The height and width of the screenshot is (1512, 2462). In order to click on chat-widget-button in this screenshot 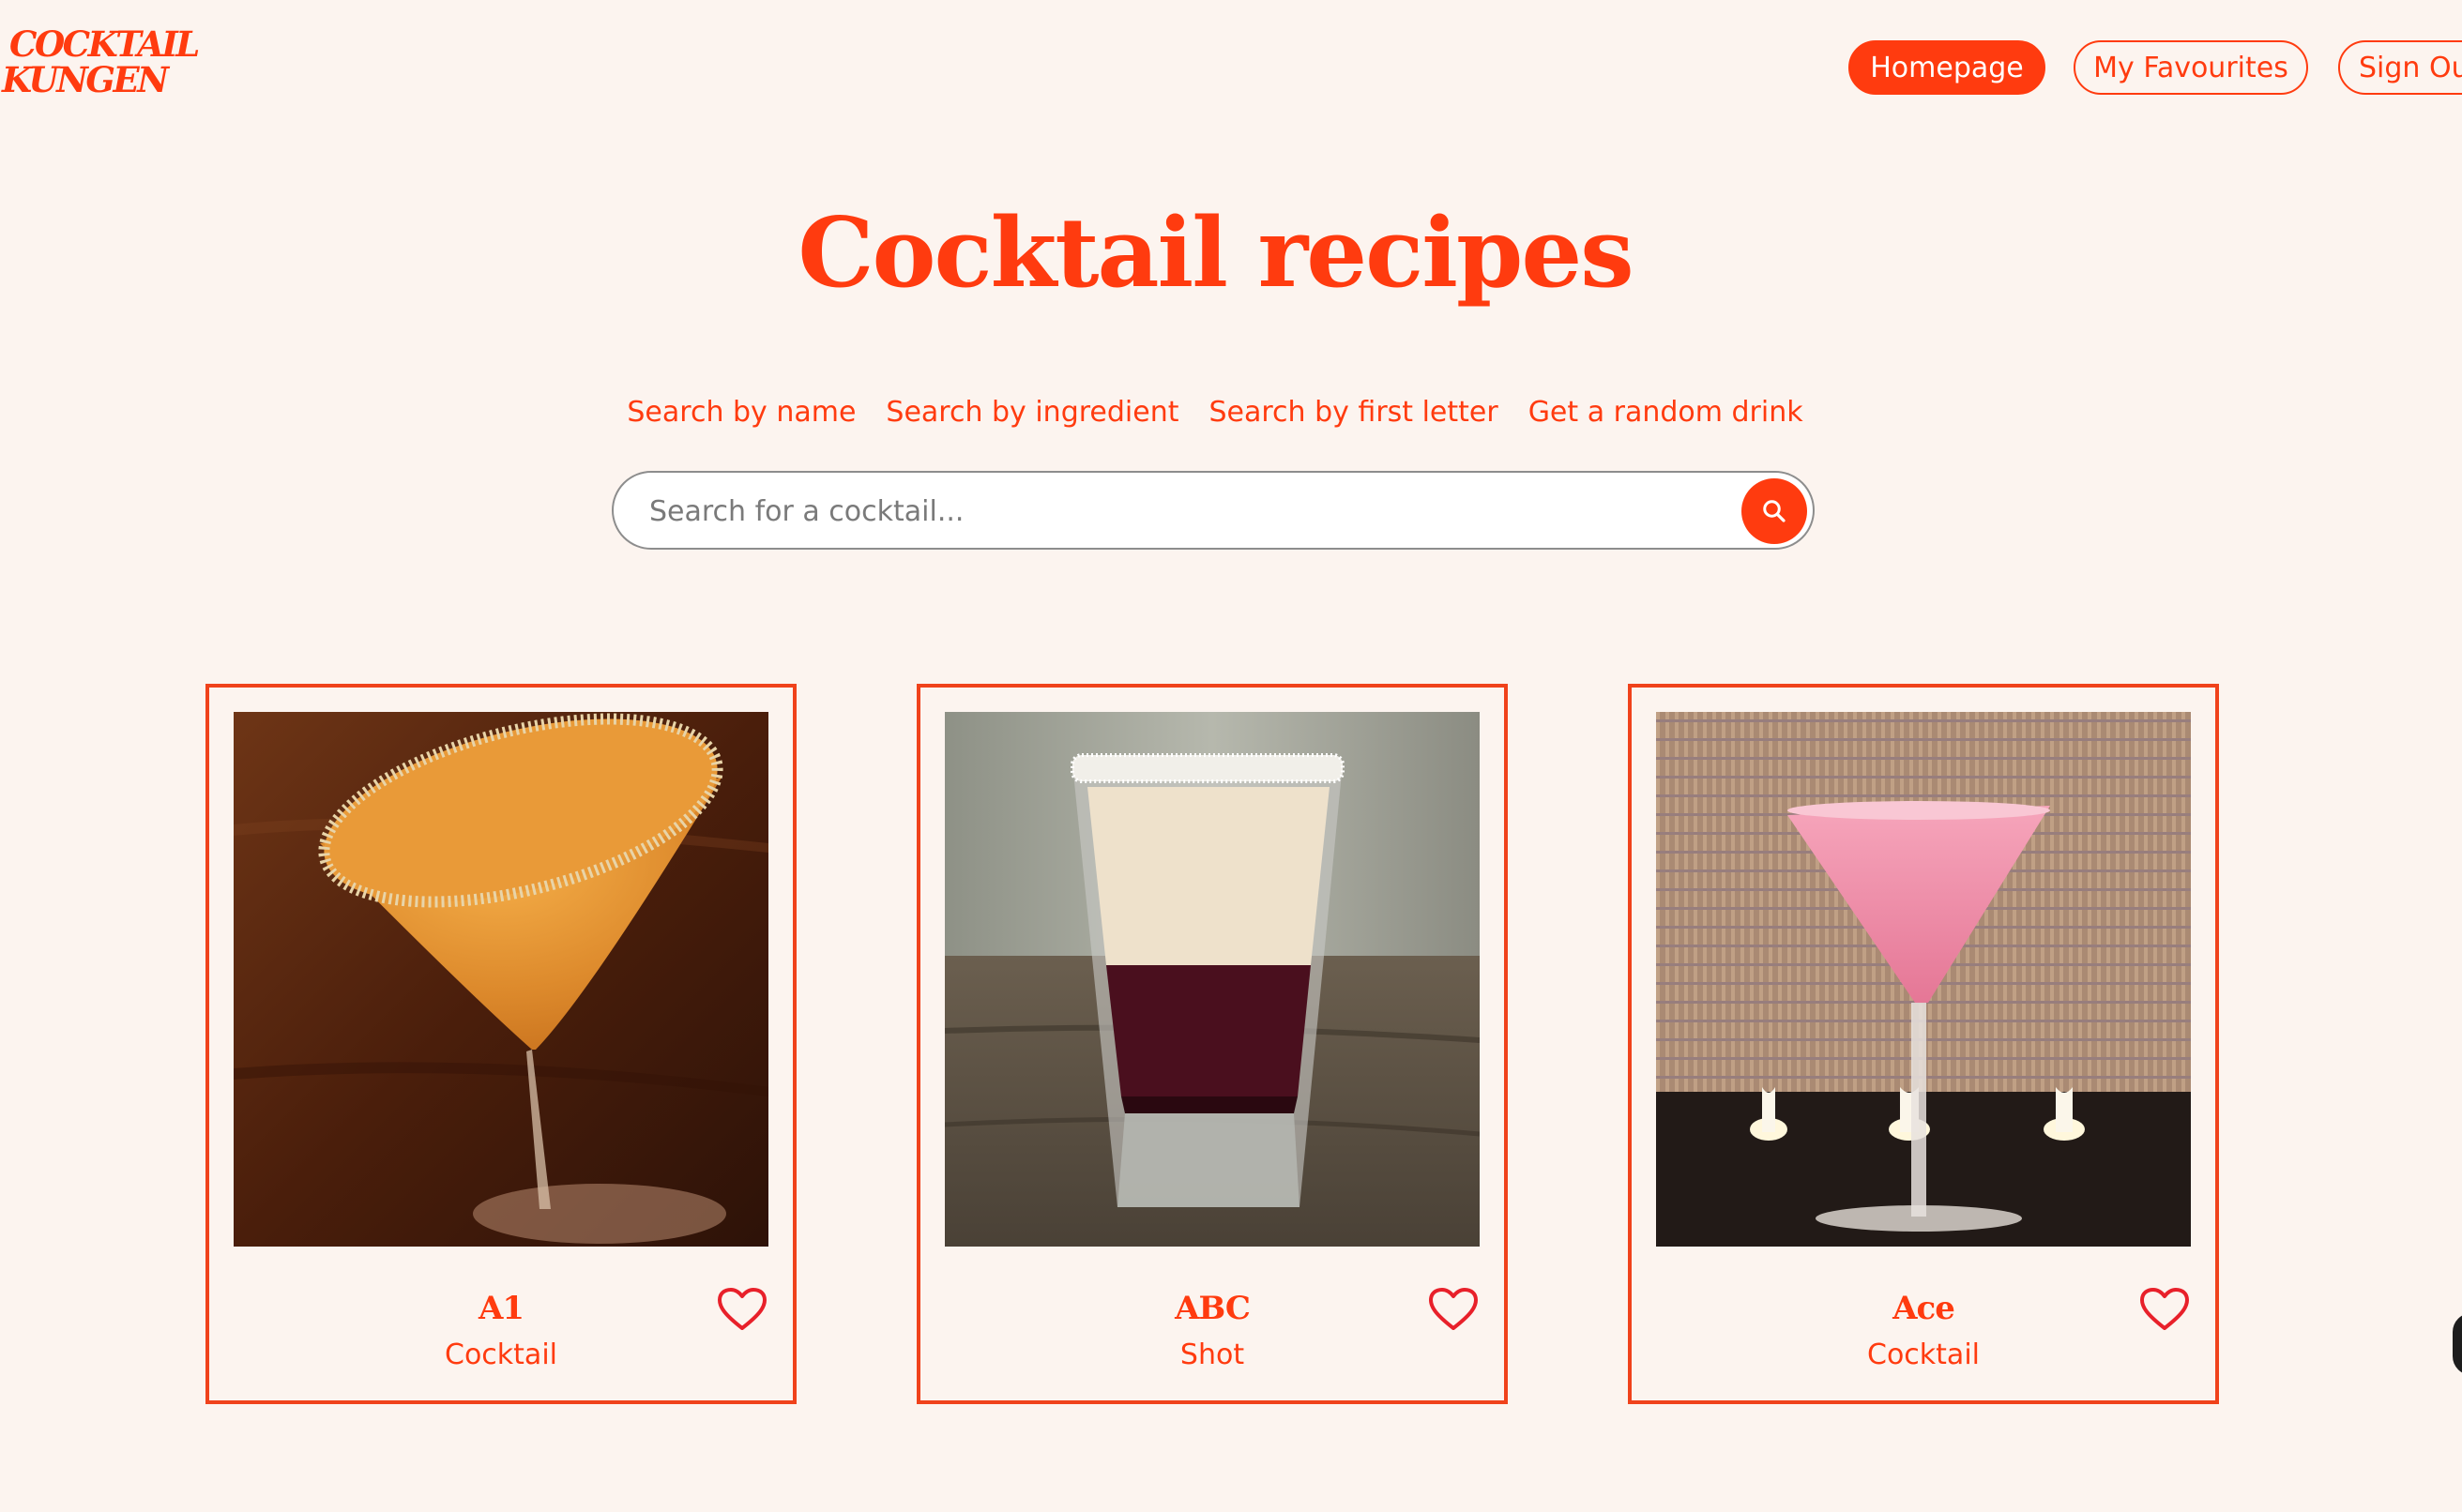, I will do `click(2457, 1344)`.